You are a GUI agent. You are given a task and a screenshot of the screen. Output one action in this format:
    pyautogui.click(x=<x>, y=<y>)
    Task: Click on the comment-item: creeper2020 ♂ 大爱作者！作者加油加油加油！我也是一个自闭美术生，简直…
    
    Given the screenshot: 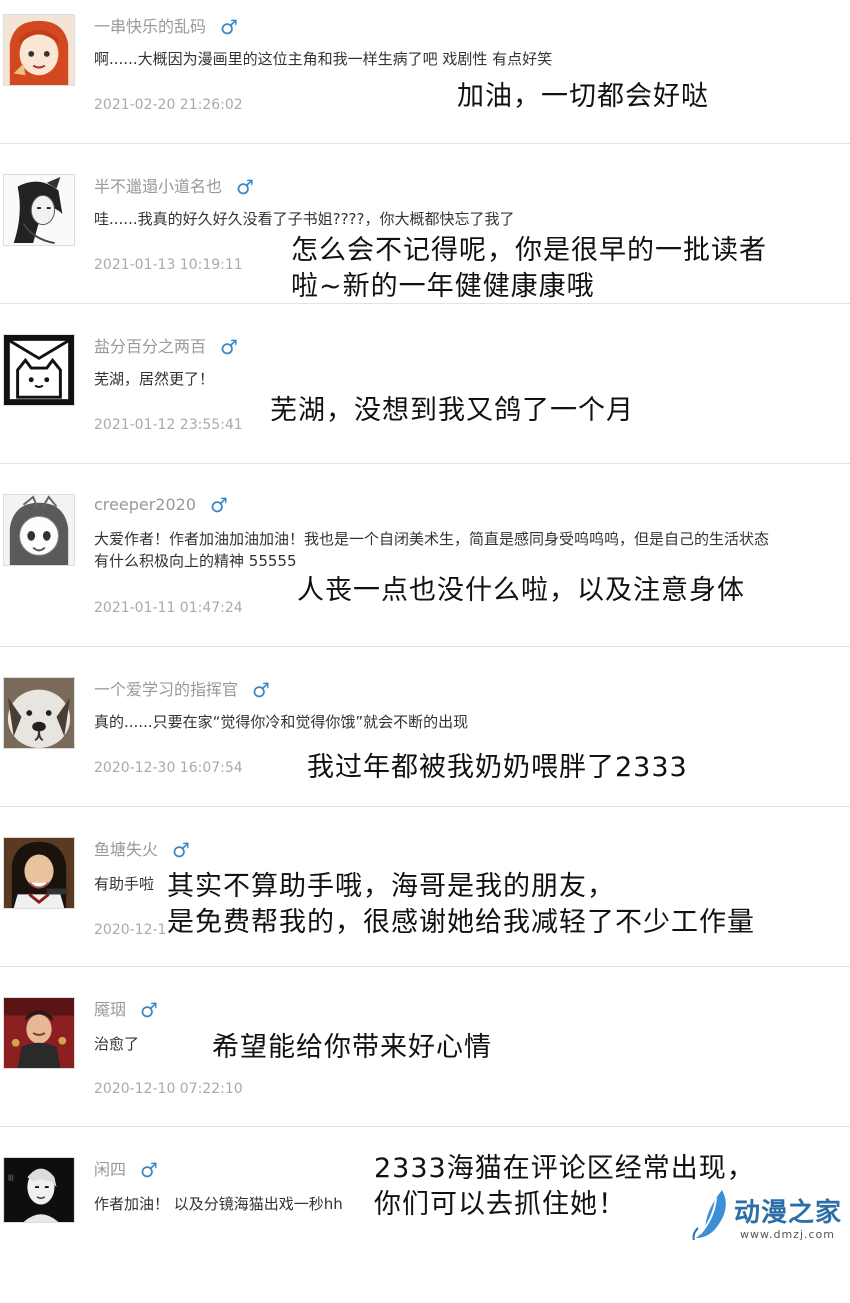 What is the action you would take?
    pyautogui.click(x=425, y=560)
    